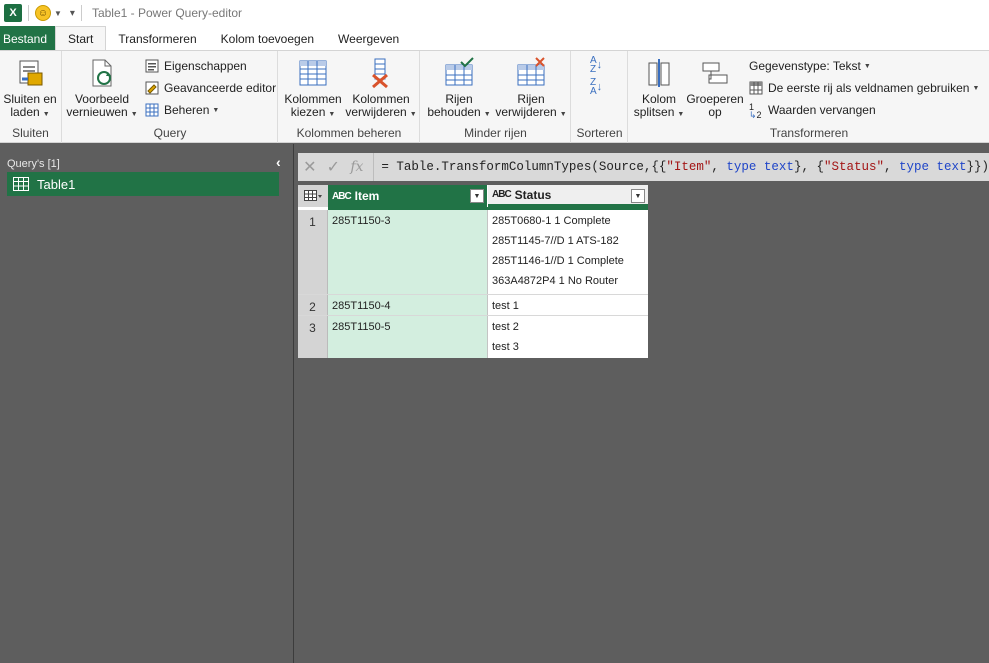 The height and width of the screenshot is (663, 989). What do you see at coordinates (313, 337) in the screenshot?
I see `row-number: 3` at bounding box center [313, 337].